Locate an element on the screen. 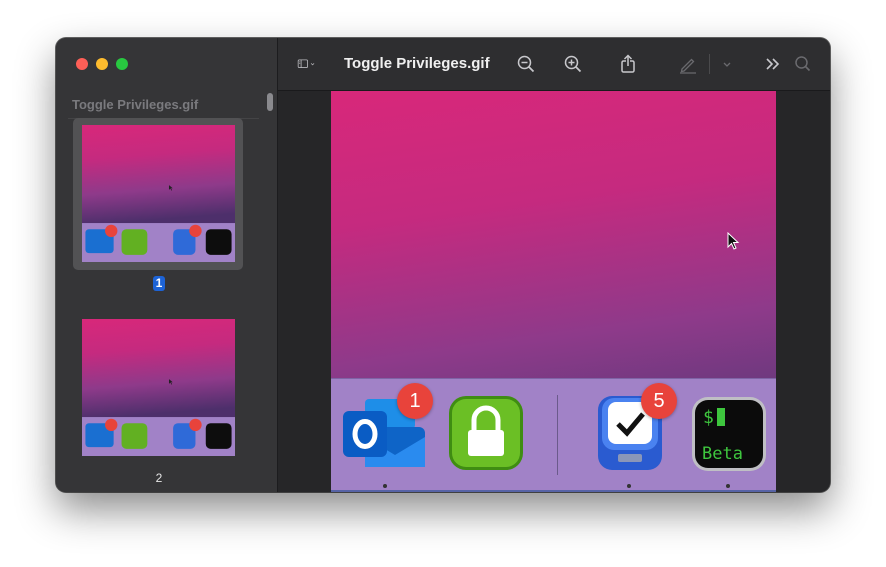  things-app-icon: 5 is located at coordinates (636, 431).